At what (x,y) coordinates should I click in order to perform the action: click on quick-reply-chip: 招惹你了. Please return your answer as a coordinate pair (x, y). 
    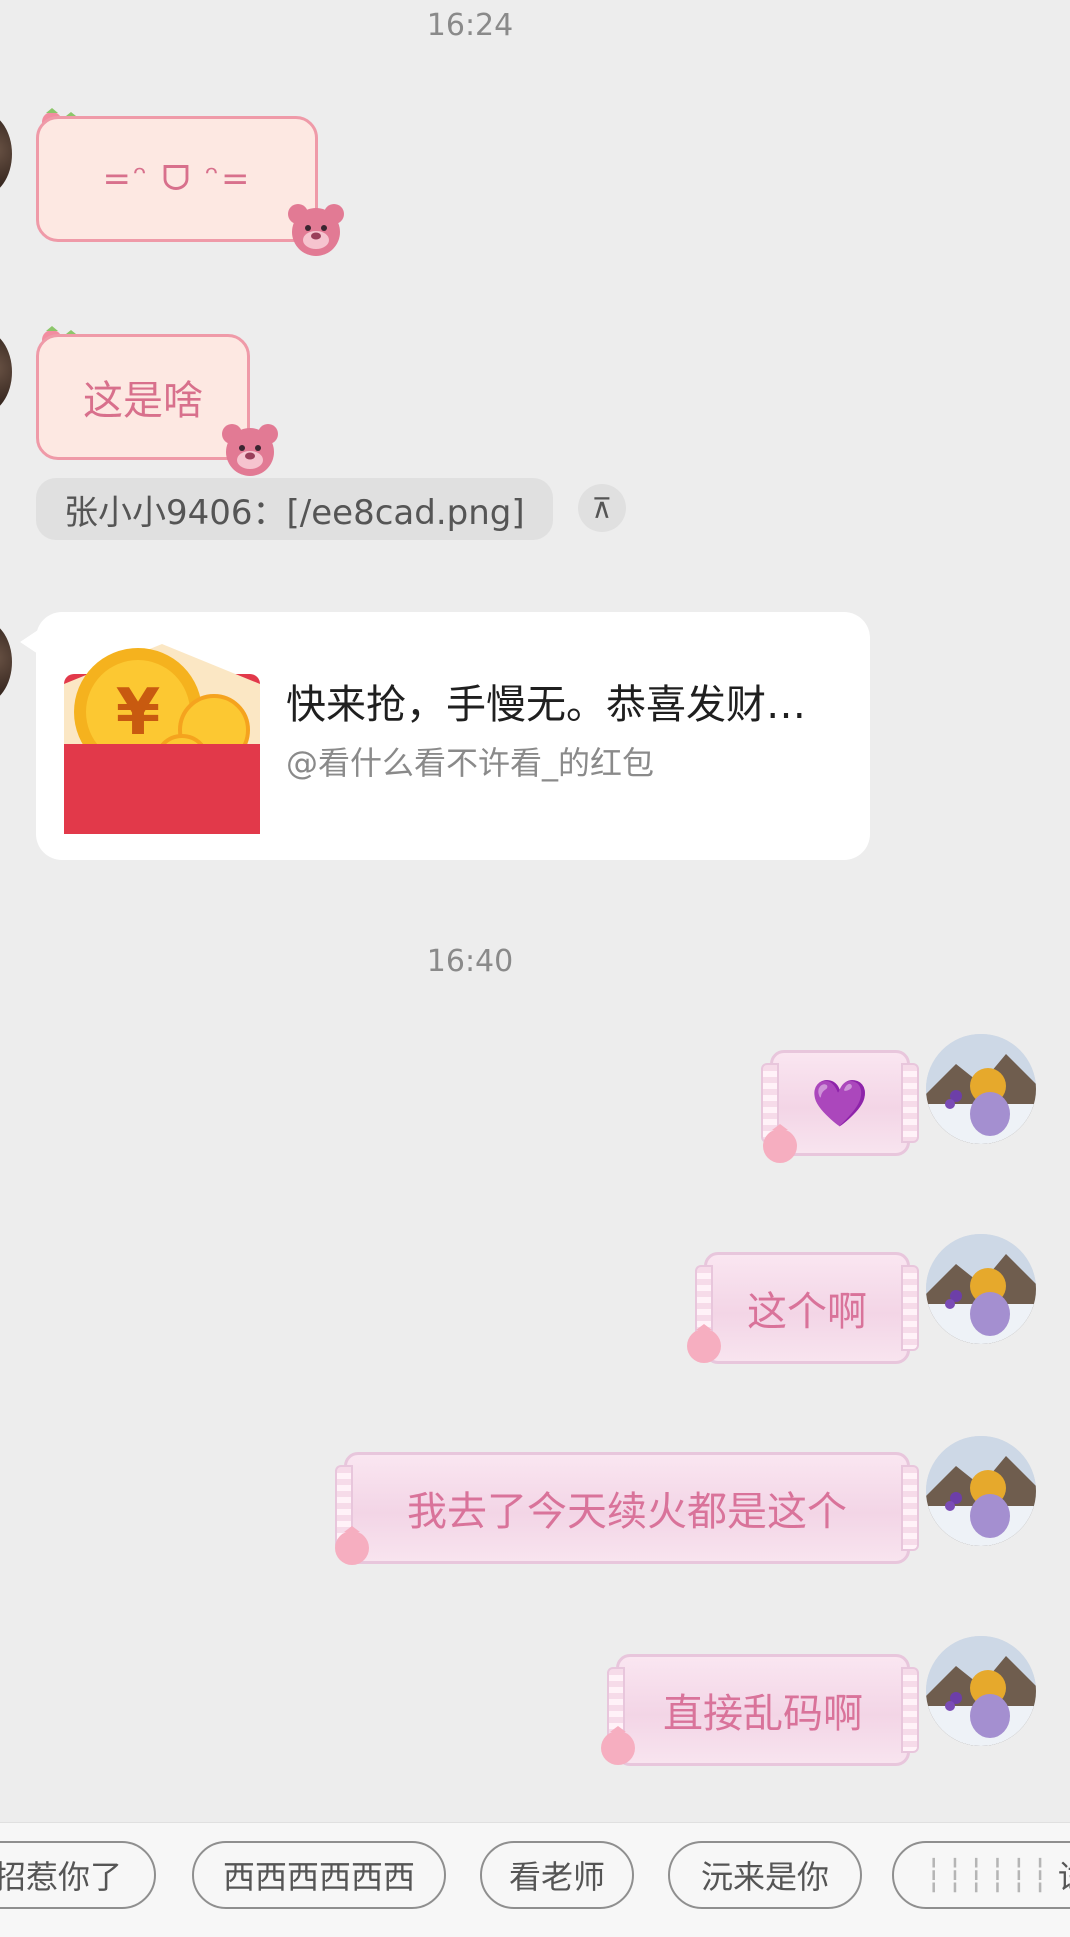
    Looking at the image, I should click on (78, 1875).